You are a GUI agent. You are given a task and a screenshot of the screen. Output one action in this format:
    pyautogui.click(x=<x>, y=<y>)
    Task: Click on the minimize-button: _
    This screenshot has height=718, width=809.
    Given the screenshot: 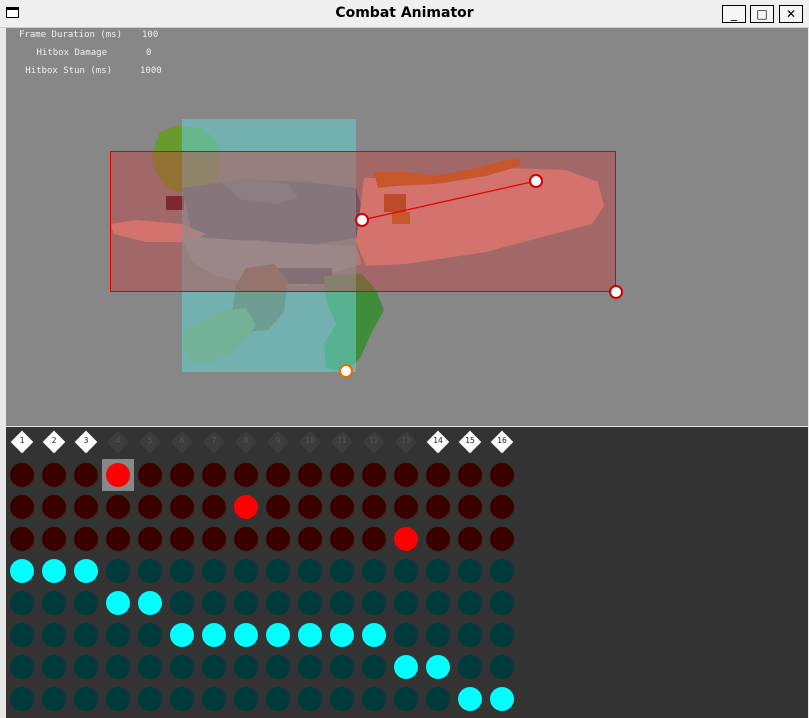 What is the action you would take?
    pyautogui.click(x=734, y=14)
    